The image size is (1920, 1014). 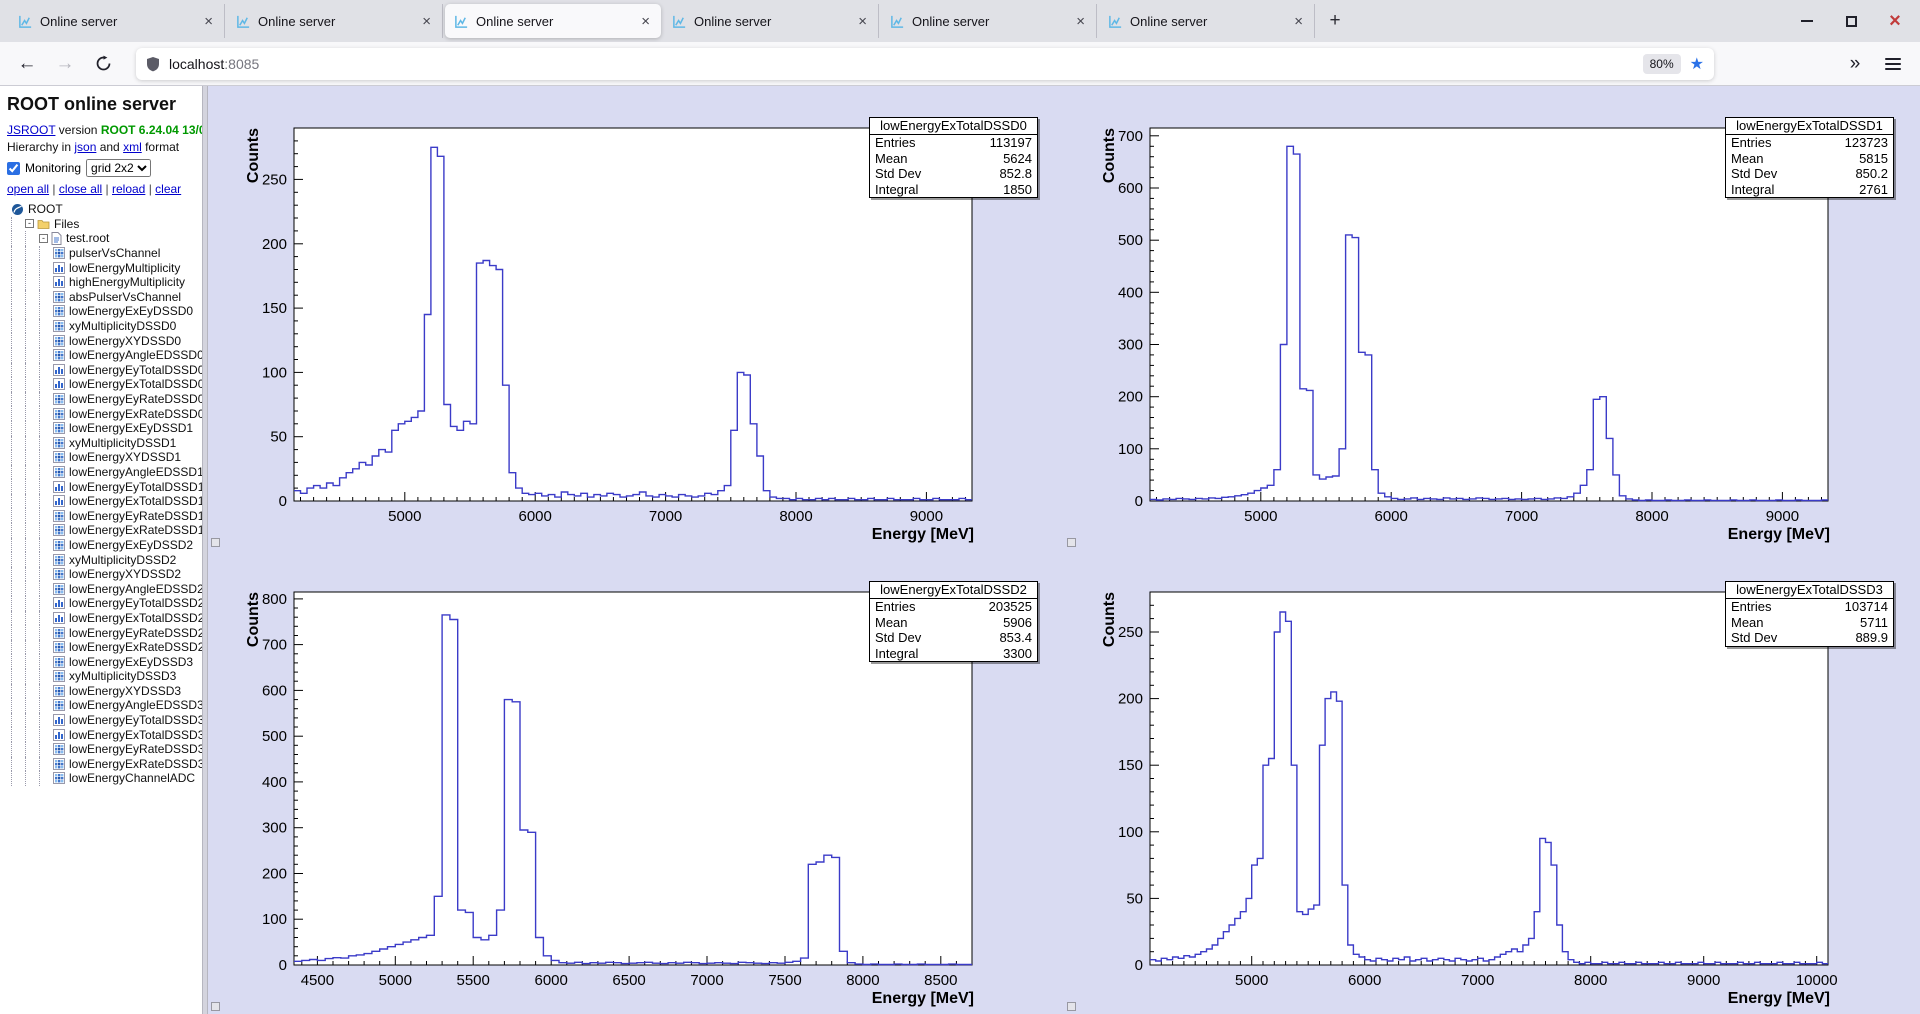 I want to click on bookmark-star-icon: ★, so click(x=1697, y=64).